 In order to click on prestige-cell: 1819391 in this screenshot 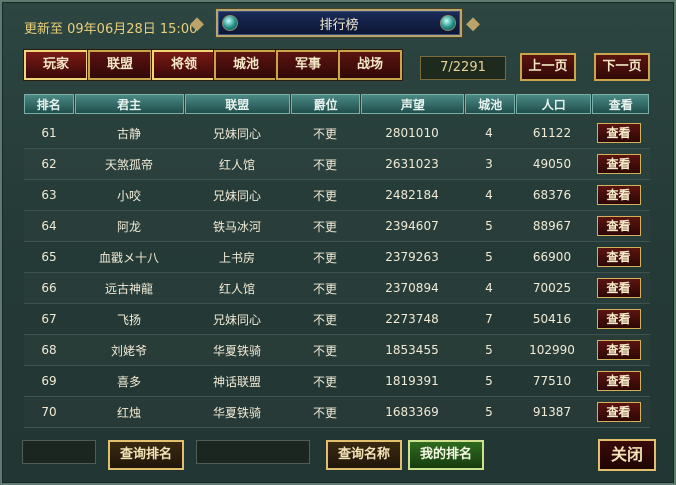, I will do `click(412, 381)`.